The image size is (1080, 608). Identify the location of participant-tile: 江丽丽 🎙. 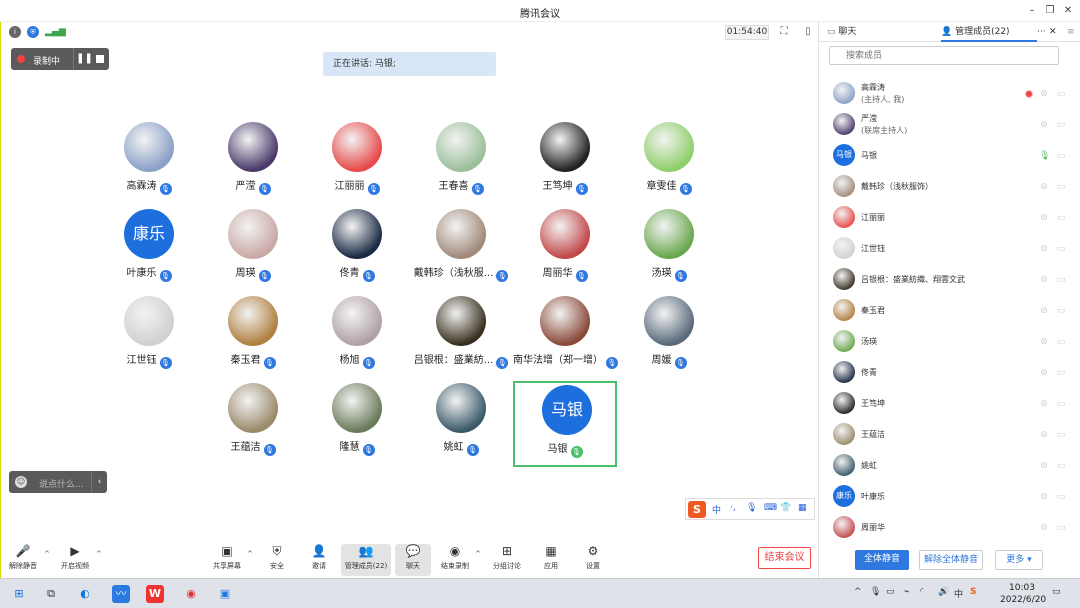
(357, 163).